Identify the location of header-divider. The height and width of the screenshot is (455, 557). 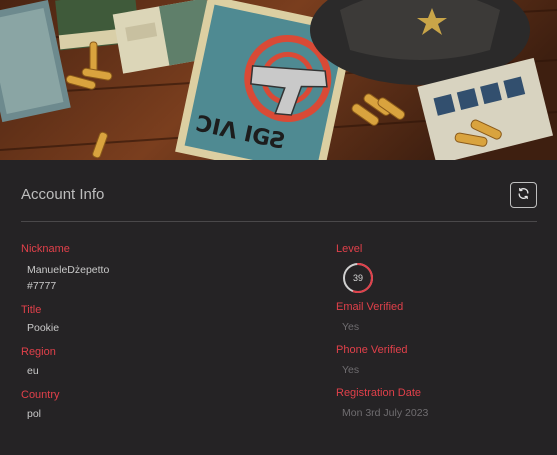
(279, 221).